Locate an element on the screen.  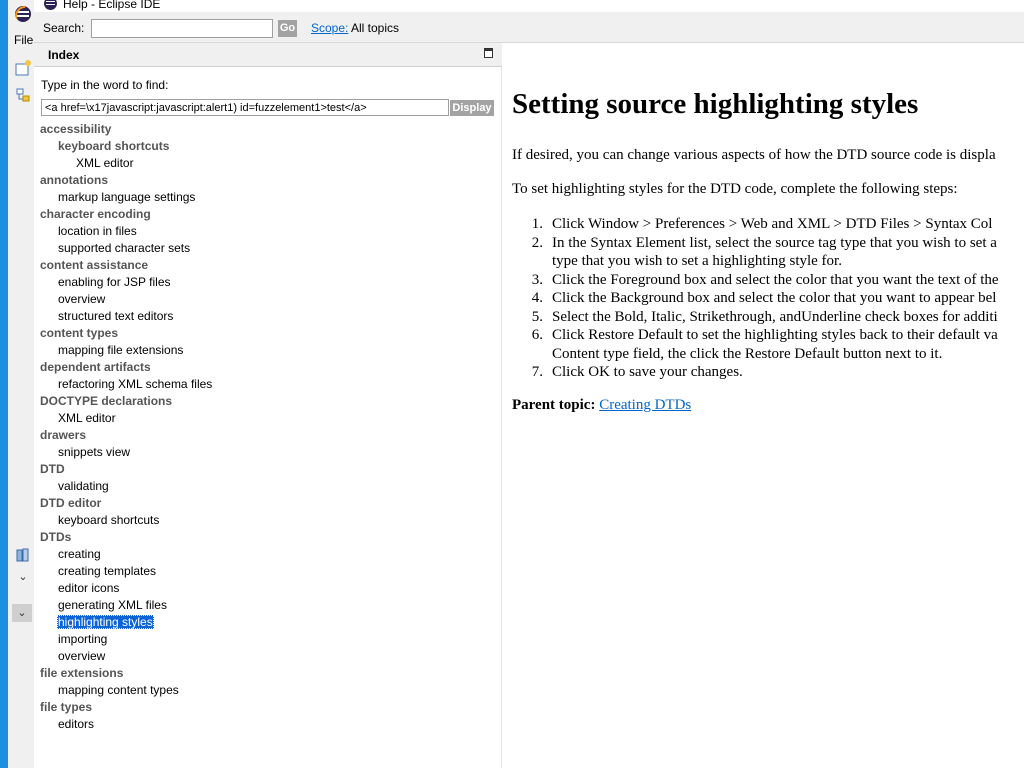
index-entry-label: character encoding is located at coordinates (95, 214).